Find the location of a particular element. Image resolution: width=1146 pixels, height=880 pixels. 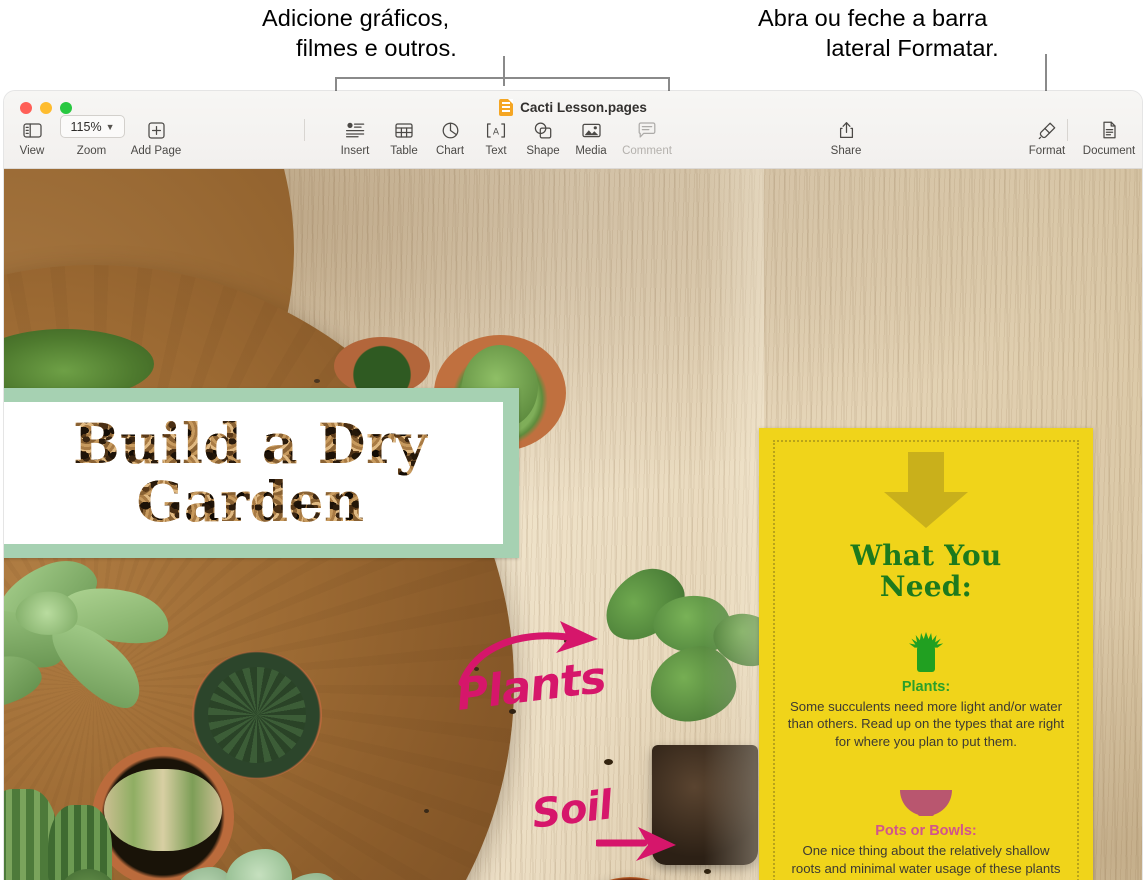

toolbar-media-button: Media is located at coordinates (591, 137).